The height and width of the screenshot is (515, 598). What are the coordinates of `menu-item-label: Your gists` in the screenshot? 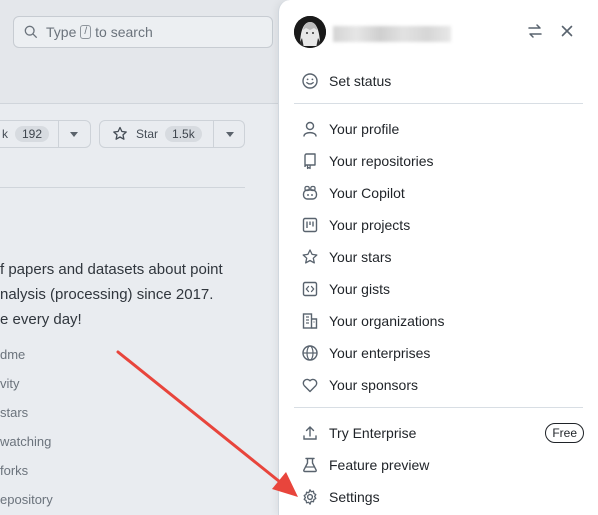 It's located at (359, 289).